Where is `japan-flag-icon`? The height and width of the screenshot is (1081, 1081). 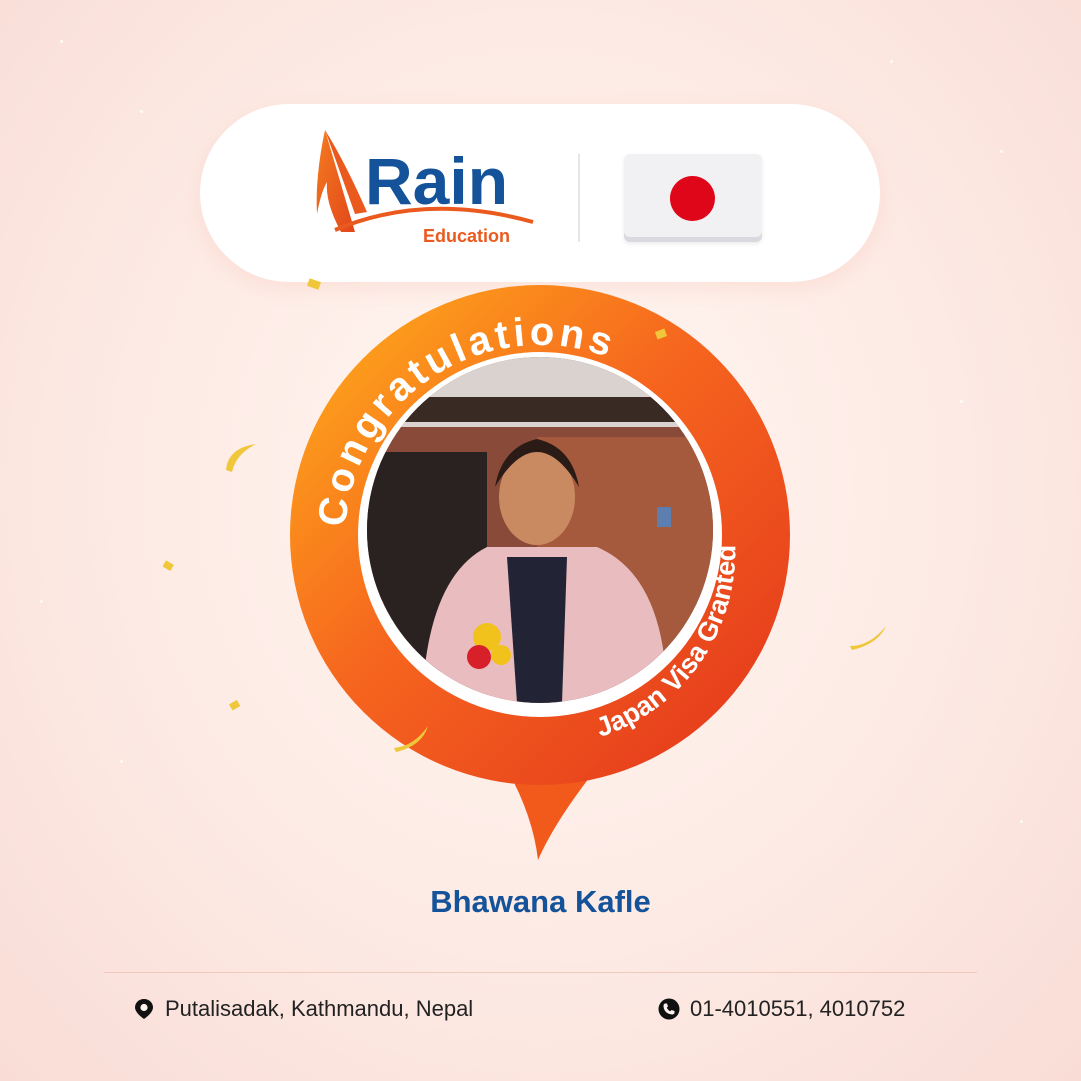
japan-flag-icon is located at coordinates (693, 198).